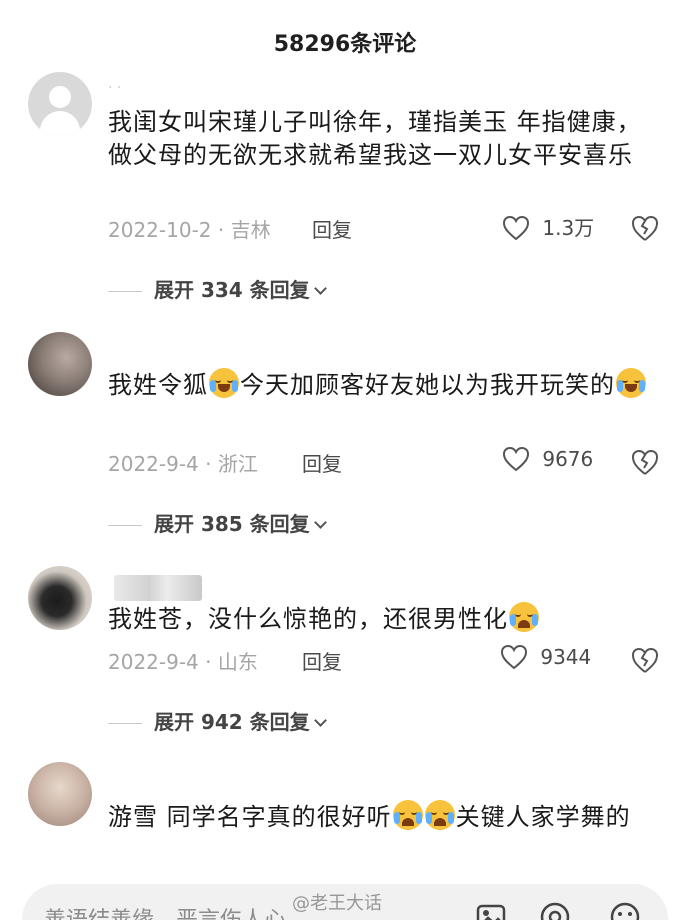  I want to click on expand-replies-button: 展开 385 条回复, so click(217, 522).